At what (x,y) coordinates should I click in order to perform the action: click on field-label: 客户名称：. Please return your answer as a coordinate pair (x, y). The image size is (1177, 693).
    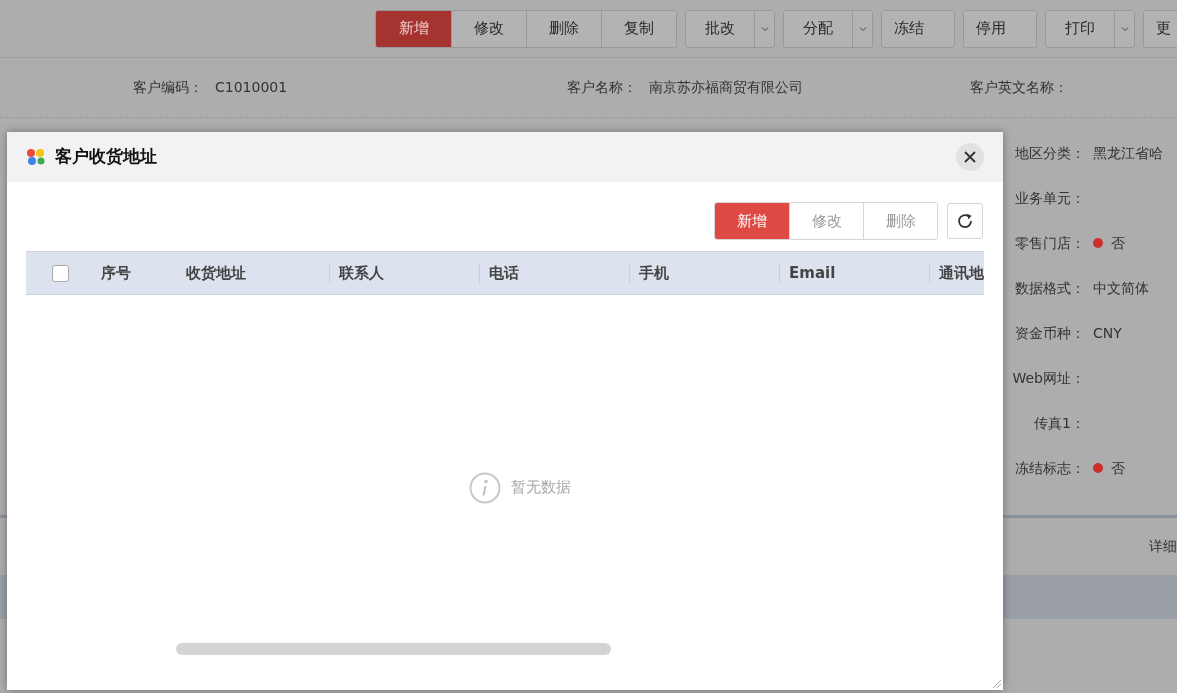
    Looking at the image, I should click on (602, 87).